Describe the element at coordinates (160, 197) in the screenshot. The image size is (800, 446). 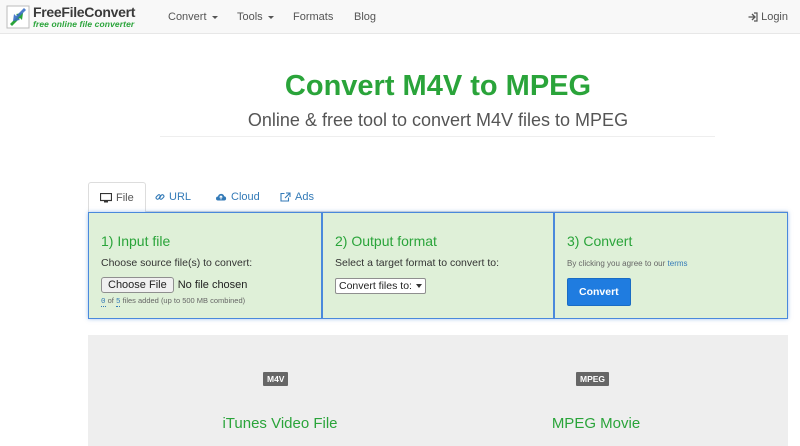
I see `link-icon` at that location.